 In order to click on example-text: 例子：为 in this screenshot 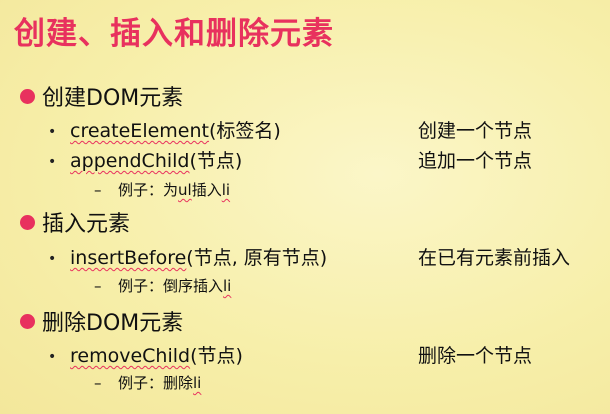, I will do `click(148, 190)`.